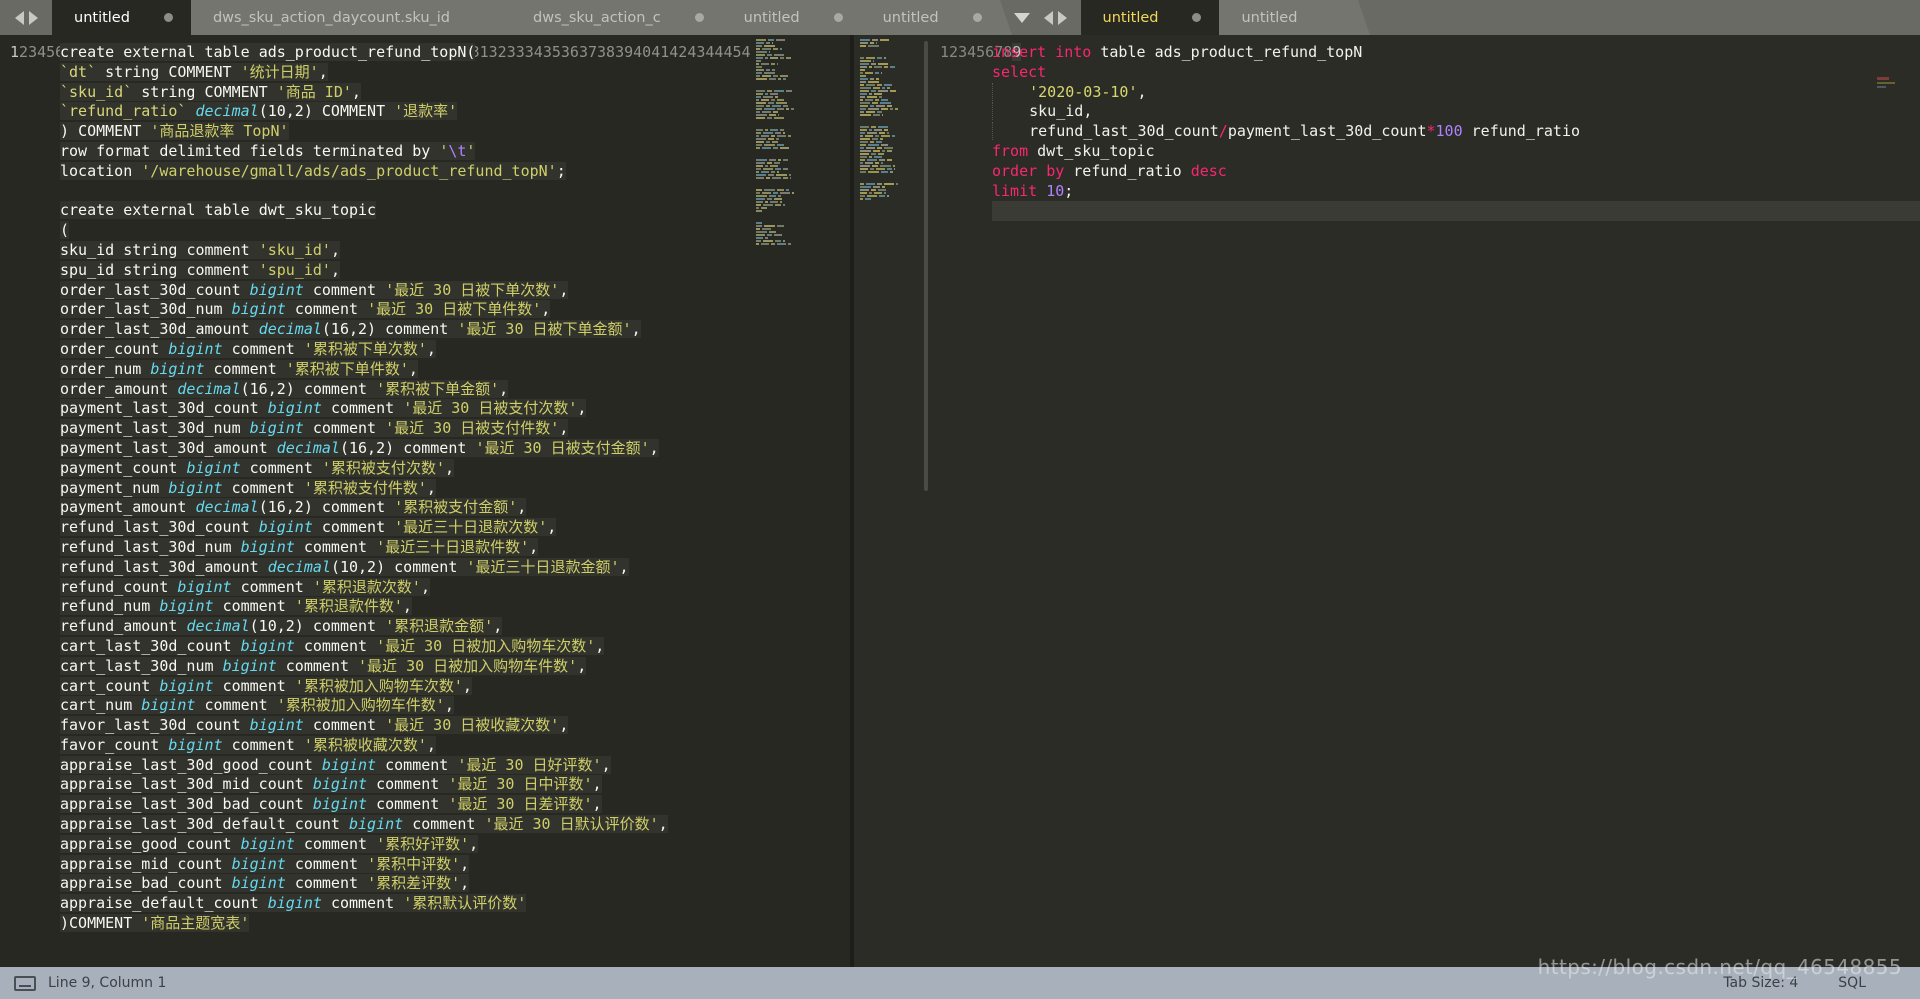  Describe the element at coordinates (1456, 73) in the screenshot. I see `code-line: select` at that location.